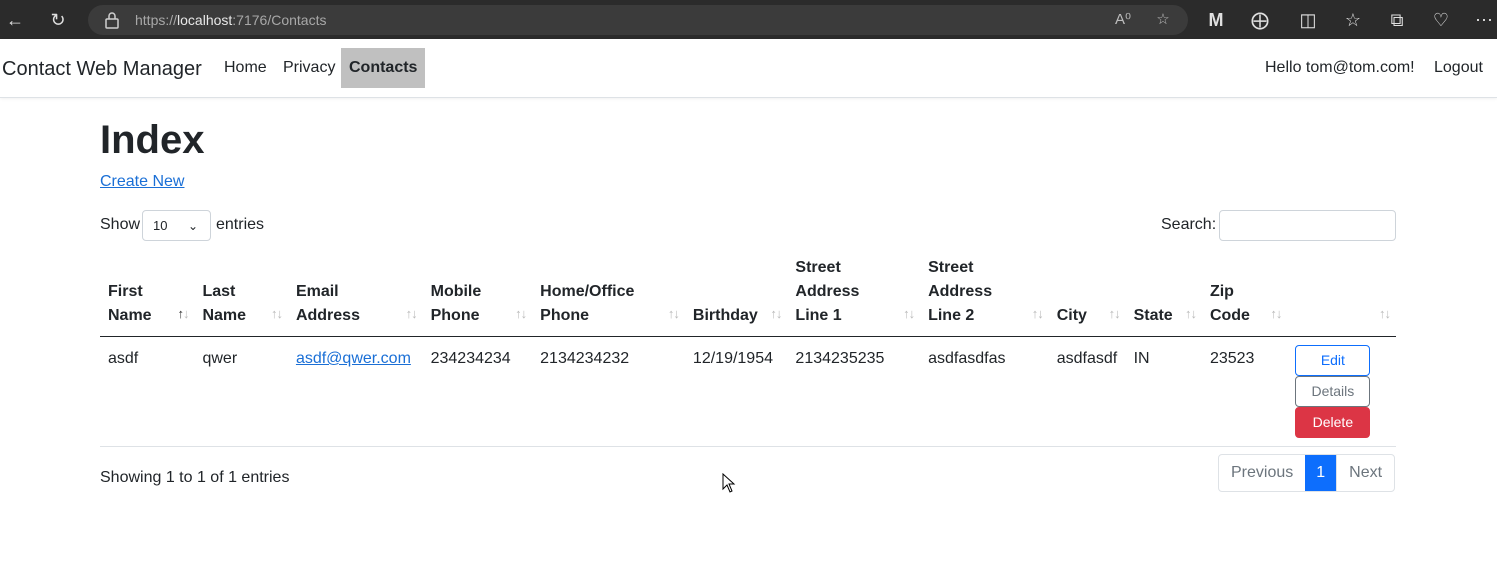  Describe the element at coordinates (1262, 473) in the screenshot. I see `previous-button: Previous` at that location.